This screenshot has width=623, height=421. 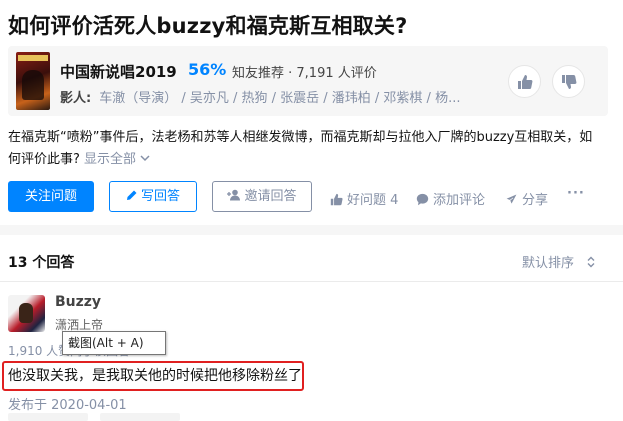 I want to click on sort-icon, so click(x=591, y=262).